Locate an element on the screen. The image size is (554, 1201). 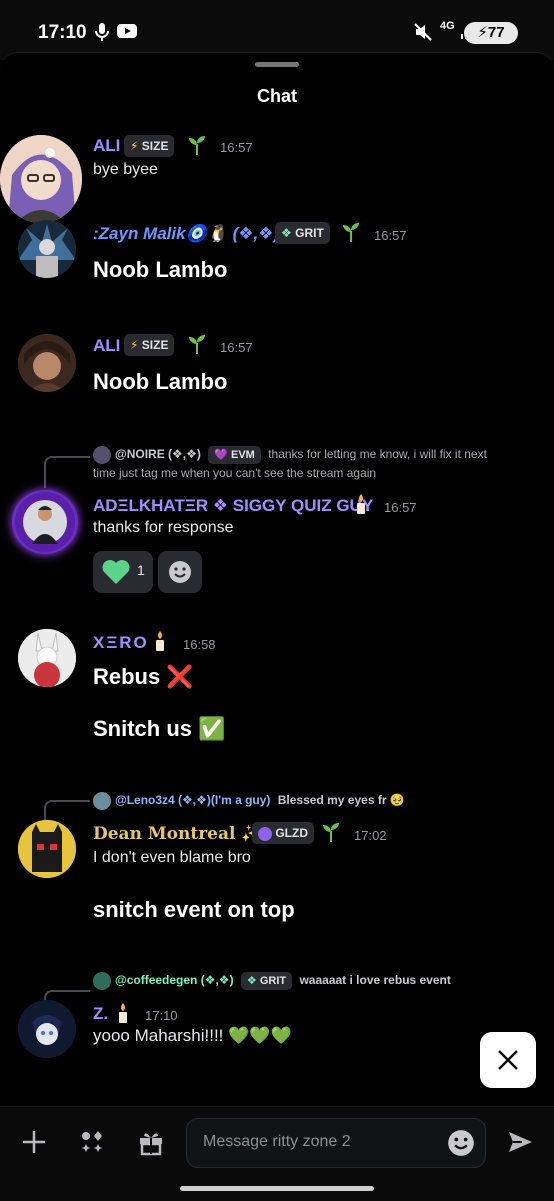
badge-label: EVM is located at coordinates (243, 455).